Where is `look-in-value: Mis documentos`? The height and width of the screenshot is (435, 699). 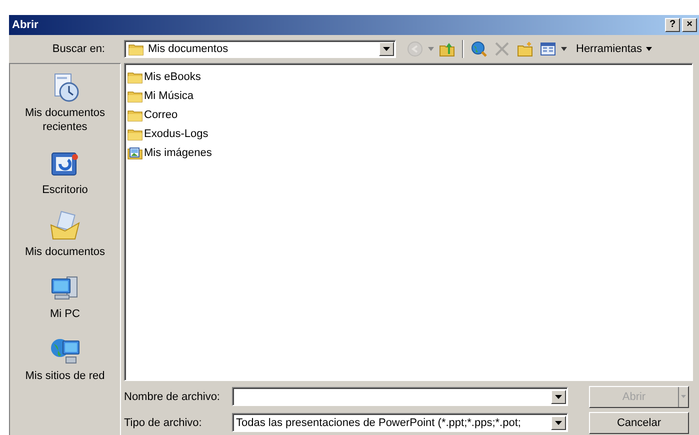 look-in-value: Mis documentos is located at coordinates (188, 49).